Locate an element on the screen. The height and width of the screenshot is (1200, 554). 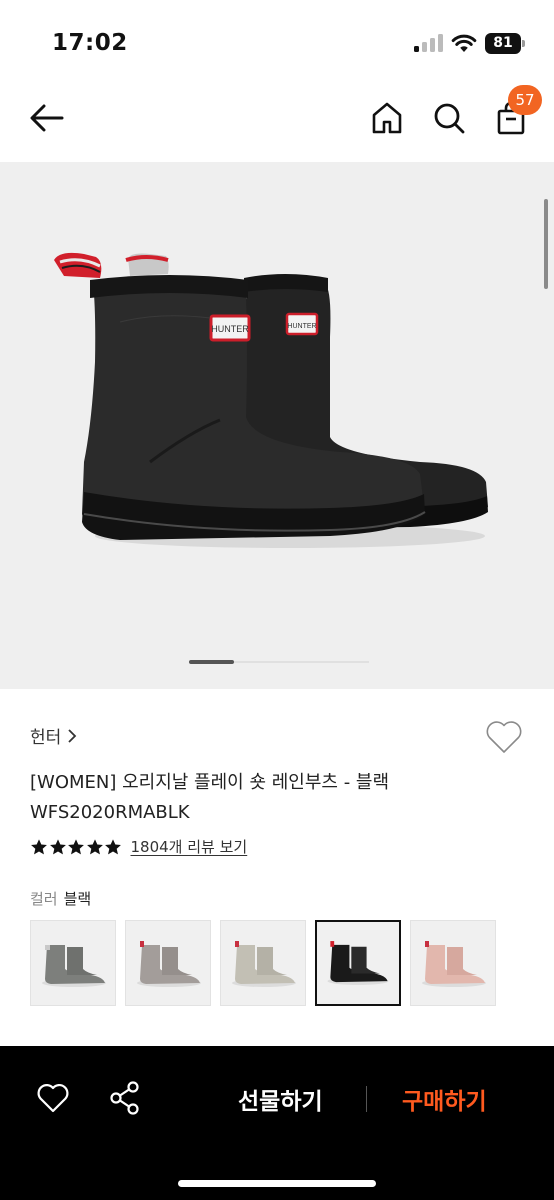
divider is located at coordinates (366, 1099).